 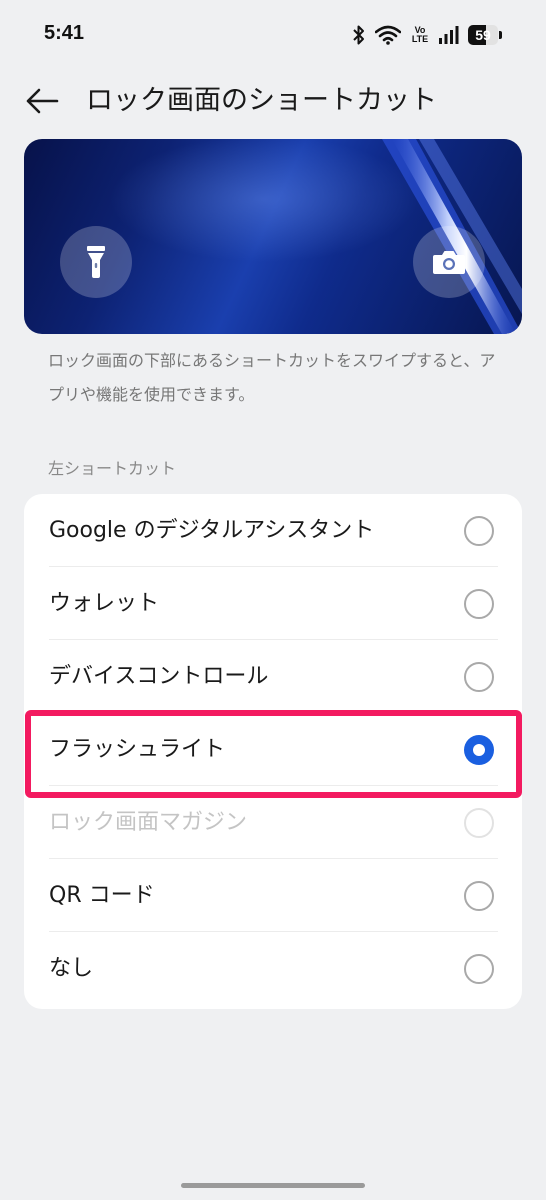 I want to click on camera-shortcut, so click(x=449, y=262).